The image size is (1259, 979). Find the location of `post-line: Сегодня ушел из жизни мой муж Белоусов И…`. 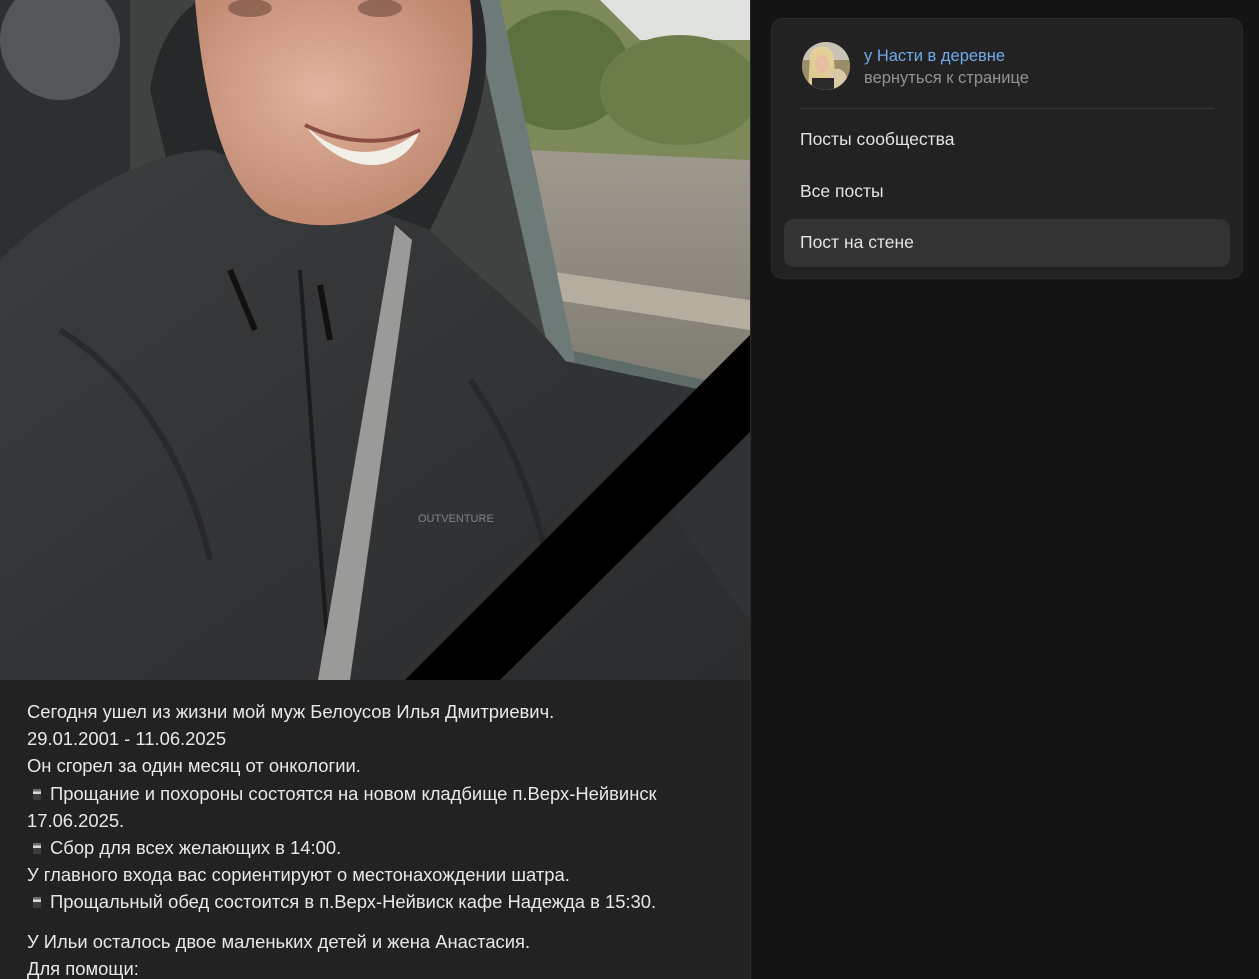

post-line: Сегодня ушел из жизни мой муж Белоусов И… is located at coordinates (291, 711).